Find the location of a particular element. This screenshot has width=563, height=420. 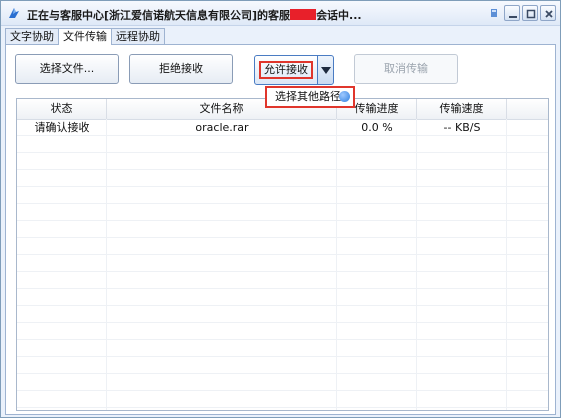

tab-file-transfer: 文件传输 is located at coordinates (85, 36).